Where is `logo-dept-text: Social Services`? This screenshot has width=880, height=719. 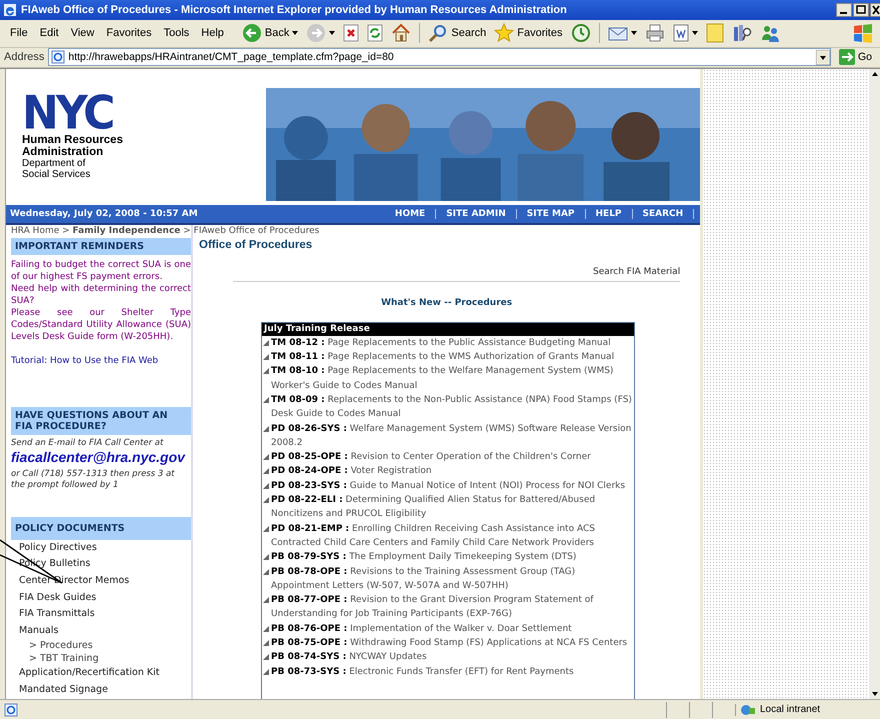
logo-dept-text: Social Services is located at coordinates (57, 174).